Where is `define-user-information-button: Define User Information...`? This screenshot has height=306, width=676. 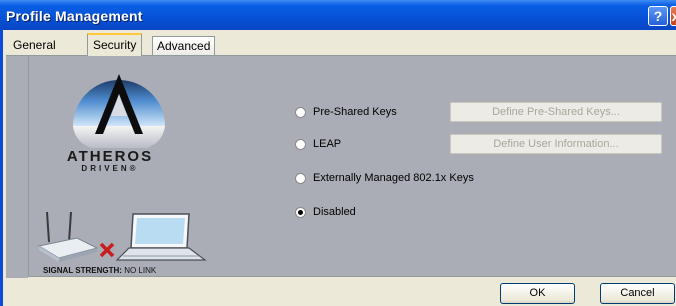
define-user-information-button: Define User Information... is located at coordinates (556, 144).